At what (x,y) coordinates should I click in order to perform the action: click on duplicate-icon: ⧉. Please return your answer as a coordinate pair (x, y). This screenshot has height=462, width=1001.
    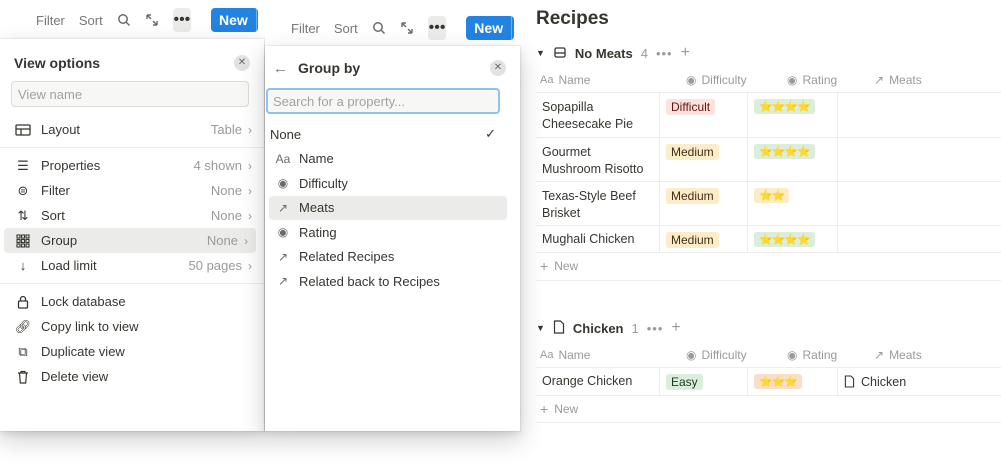
    Looking at the image, I should click on (23, 351).